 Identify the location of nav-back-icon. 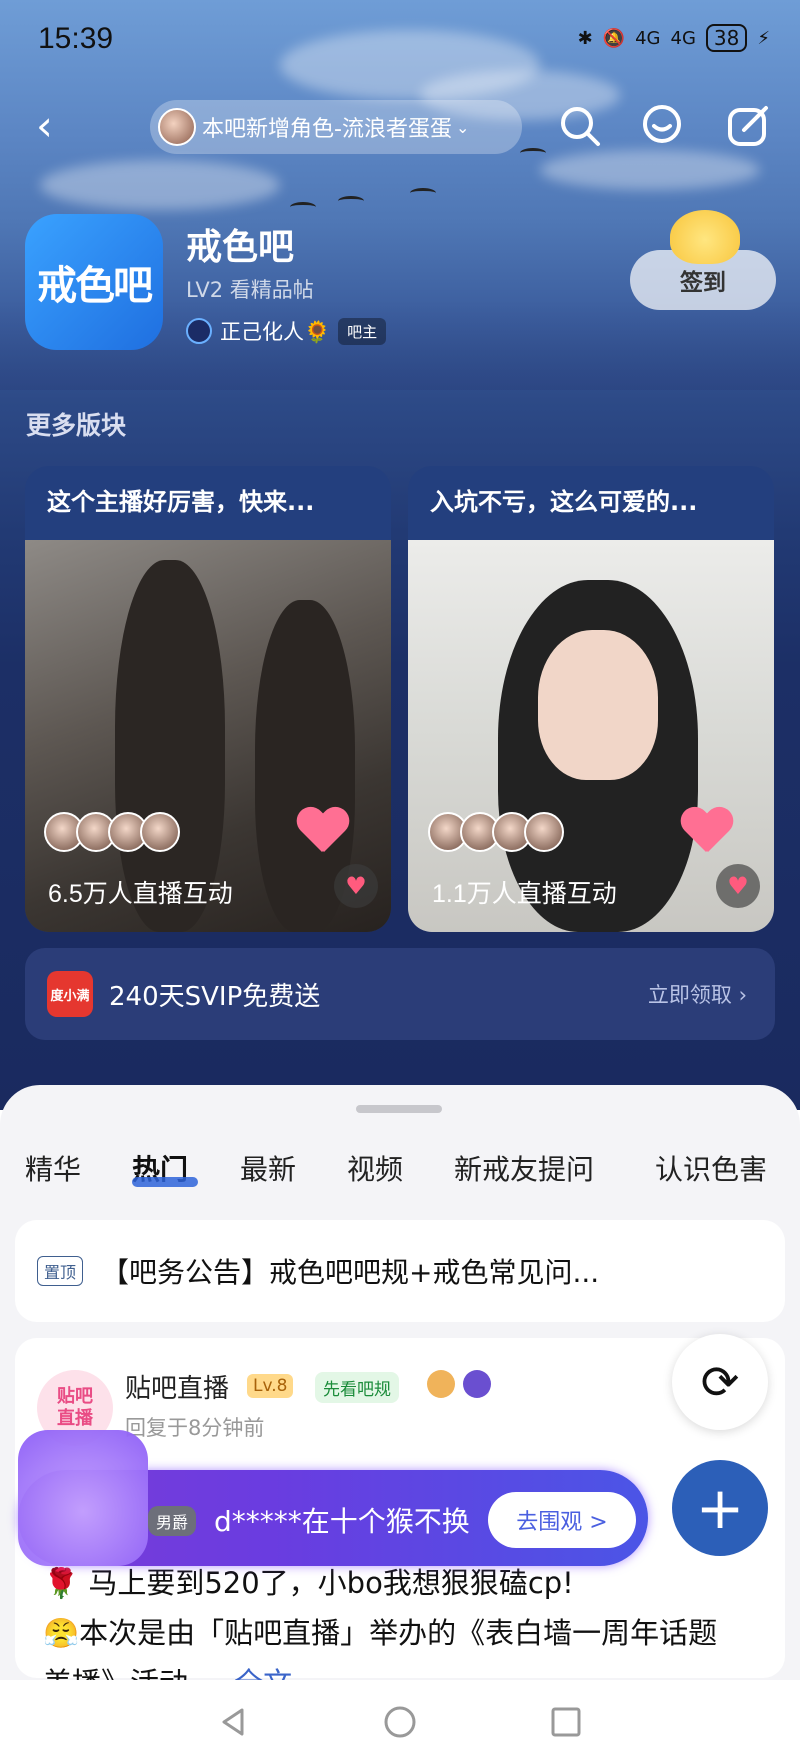
(234, 1722).